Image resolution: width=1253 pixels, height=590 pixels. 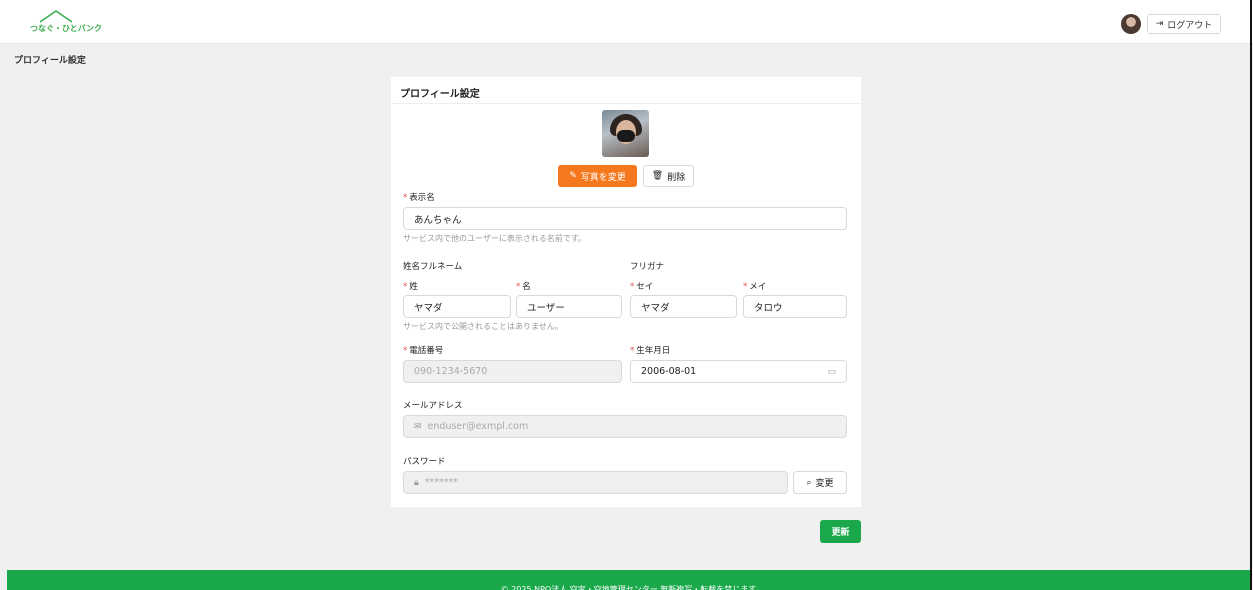 I want to click on first-name-label: * 名, so click(x=523, y=287).